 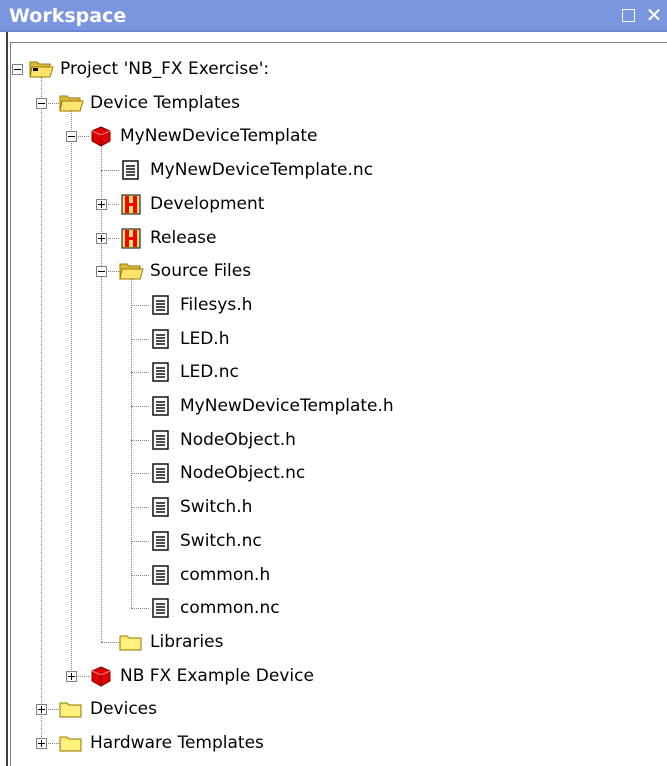 What do you see at coordinates (165, 69) in the screenshot?
I see `tree-item-label: Project 'NB_FX Exercise':` at bounding box center [165, 69].